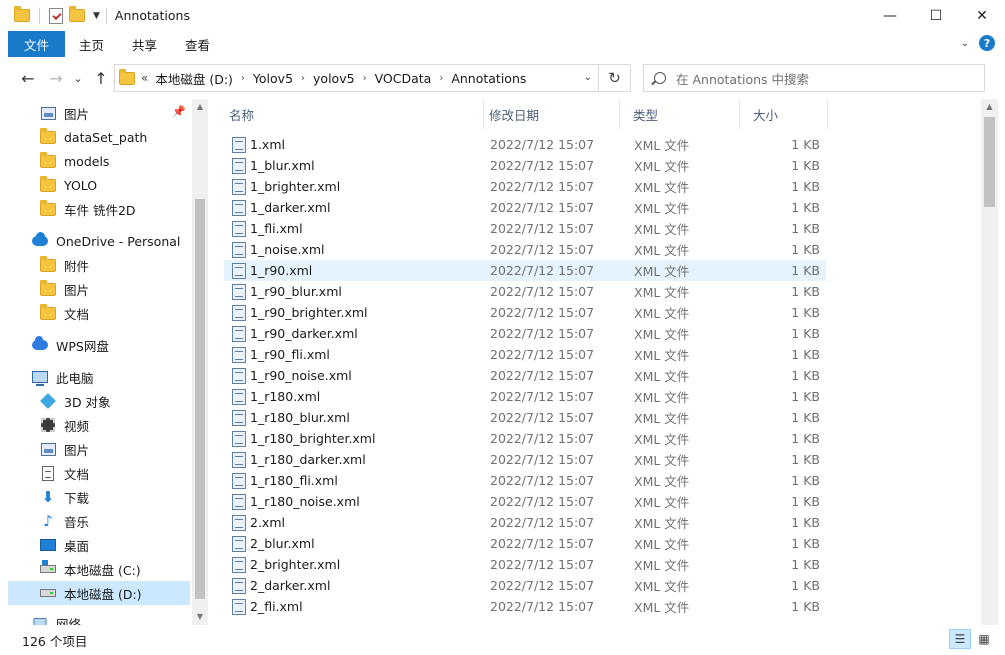 This screenshot has width=1005, height=655. Describe the element at coordinates (525, 291) in the screenshot. I see `table-row: 1_r90_blur.xml 2022/7/12 15:07 XML 文件 1 KB` at that location.